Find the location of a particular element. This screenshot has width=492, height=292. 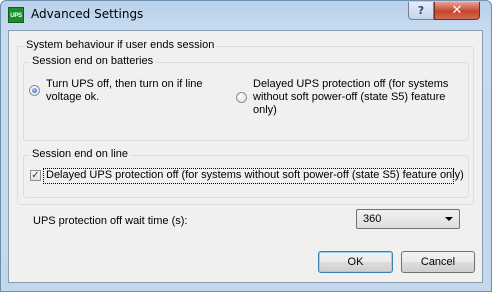

wait-time-value: 360 is located at coordinates (372, 219).